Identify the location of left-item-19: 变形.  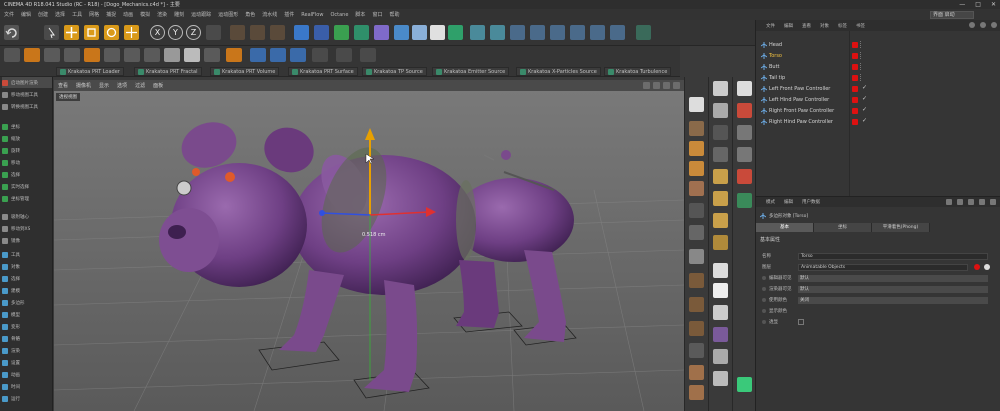
(27, 326).